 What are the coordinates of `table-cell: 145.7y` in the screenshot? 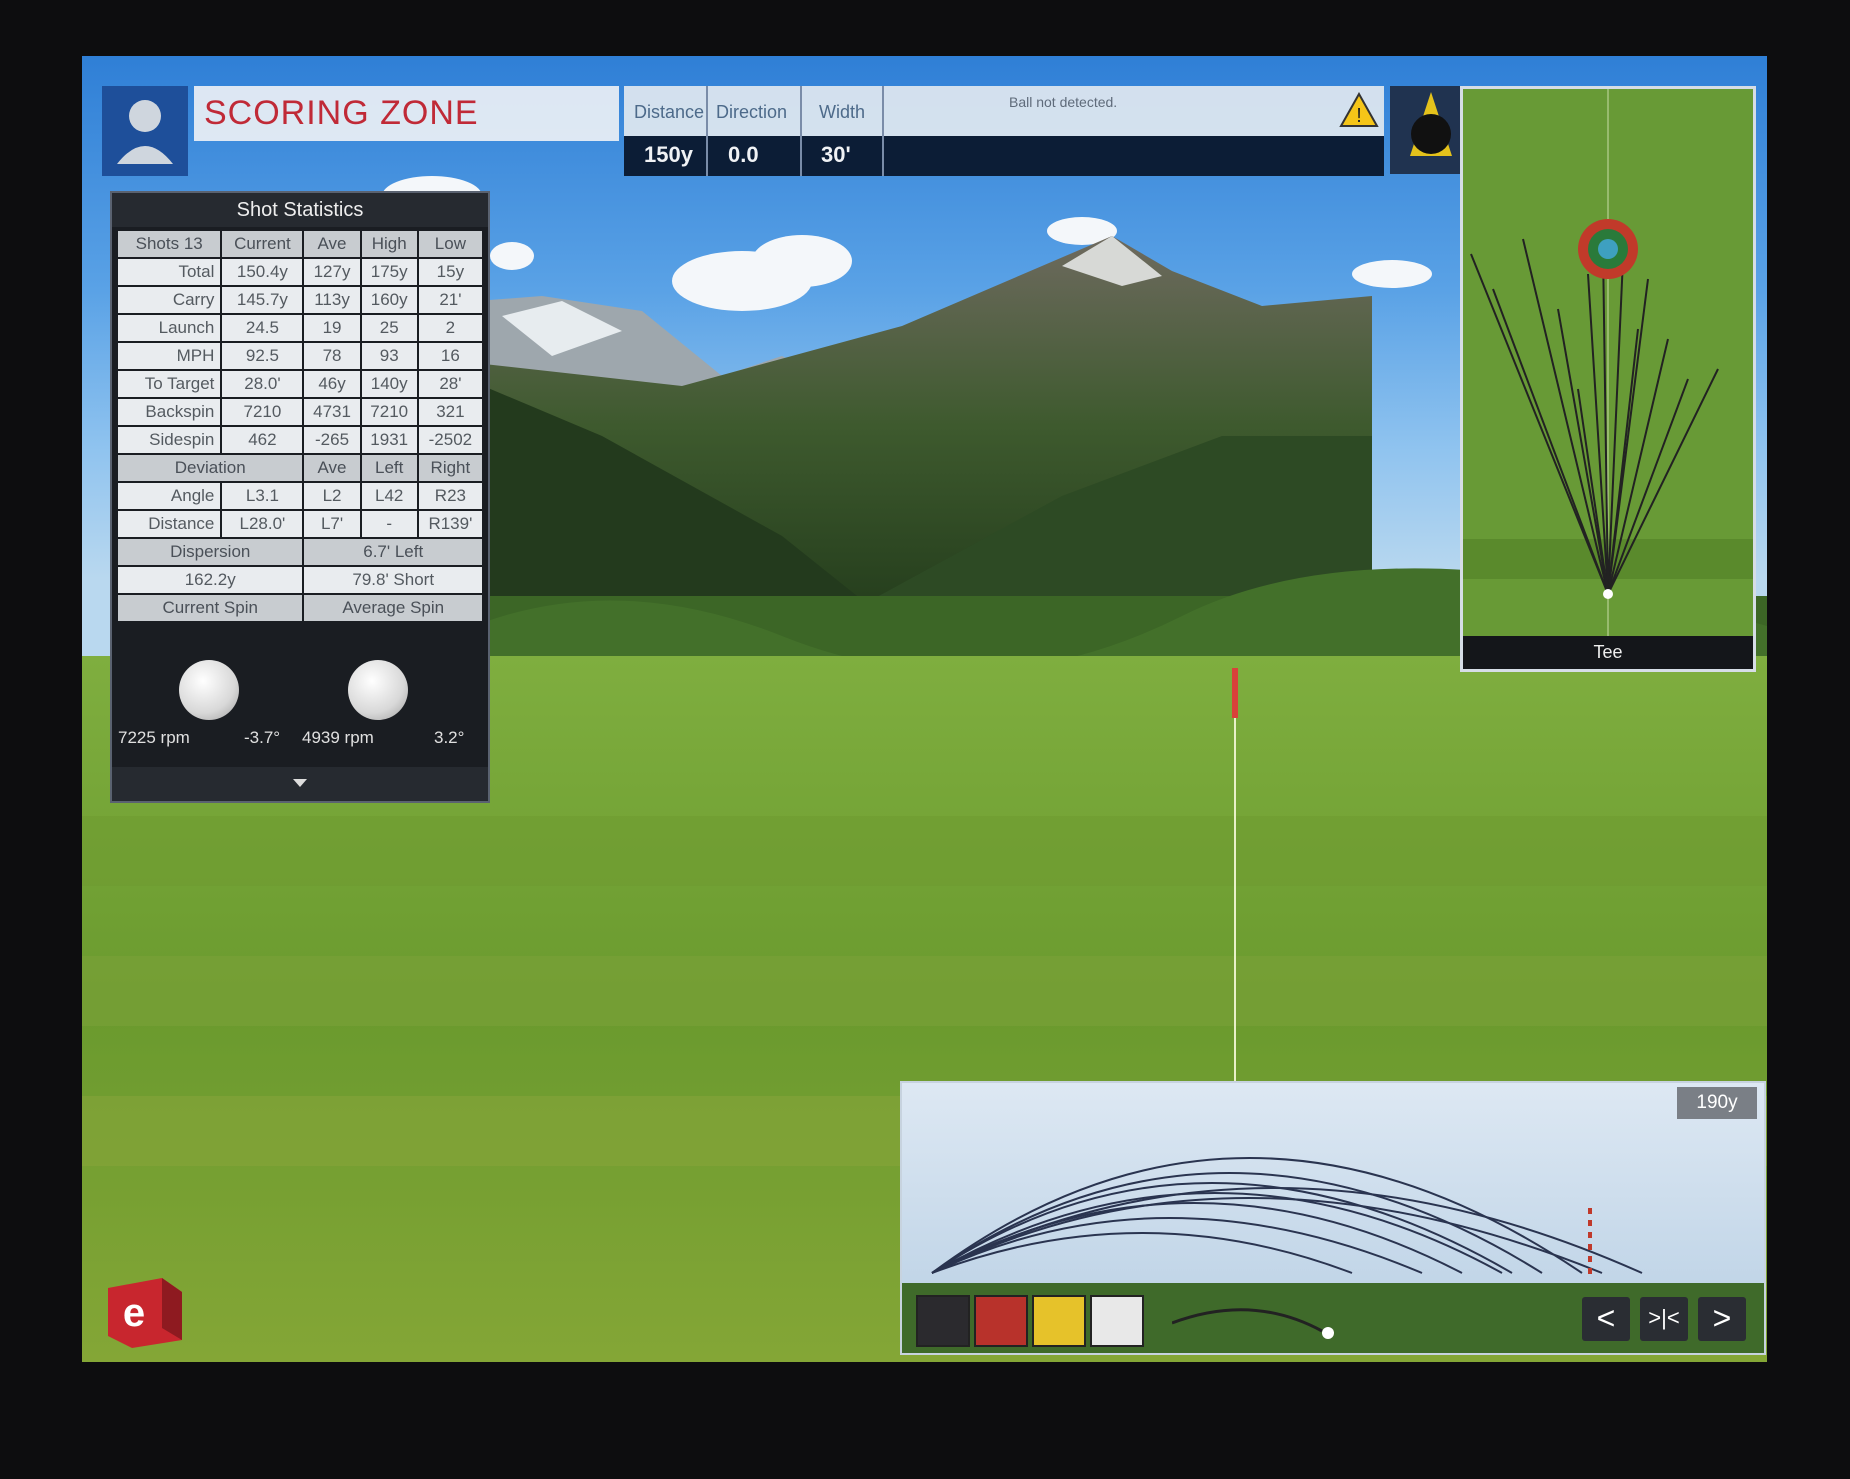 It's located at (262, 300).